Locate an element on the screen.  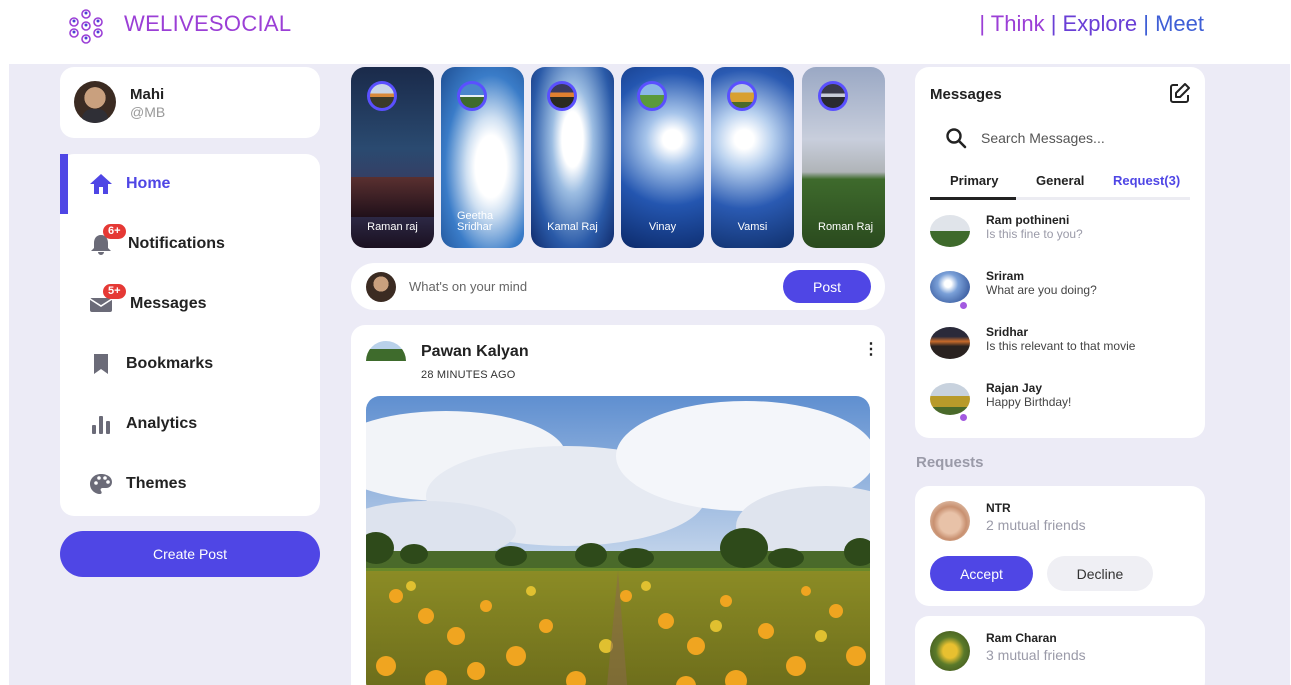
home-icon is located at coordinates (101, 184).